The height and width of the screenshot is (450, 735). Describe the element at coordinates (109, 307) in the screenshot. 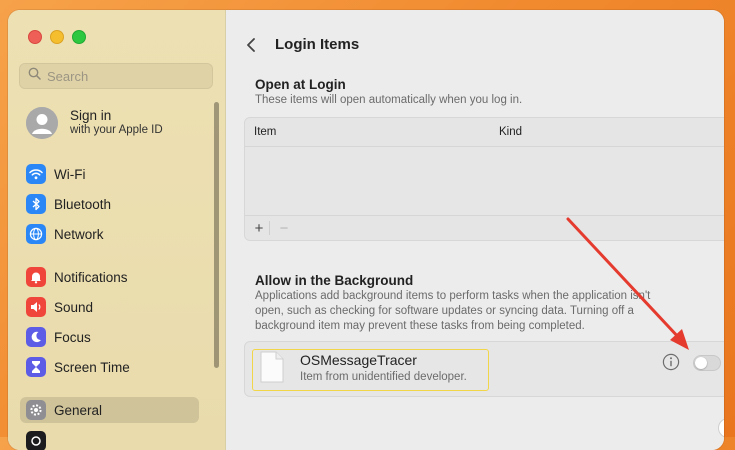

I see `sidebar-item-sound: Sound` at that location.